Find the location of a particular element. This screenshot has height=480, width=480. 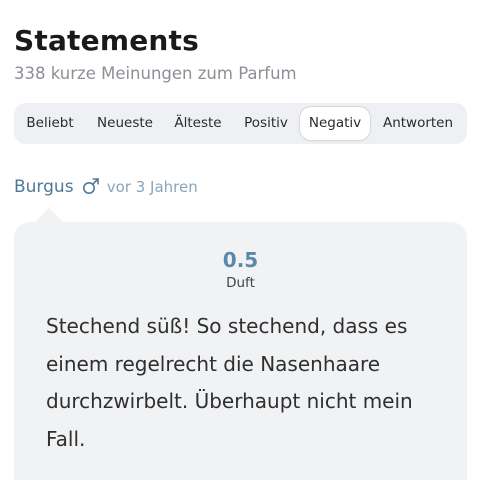

tab-antworten: Antworten is located at coordinates (418, 123).